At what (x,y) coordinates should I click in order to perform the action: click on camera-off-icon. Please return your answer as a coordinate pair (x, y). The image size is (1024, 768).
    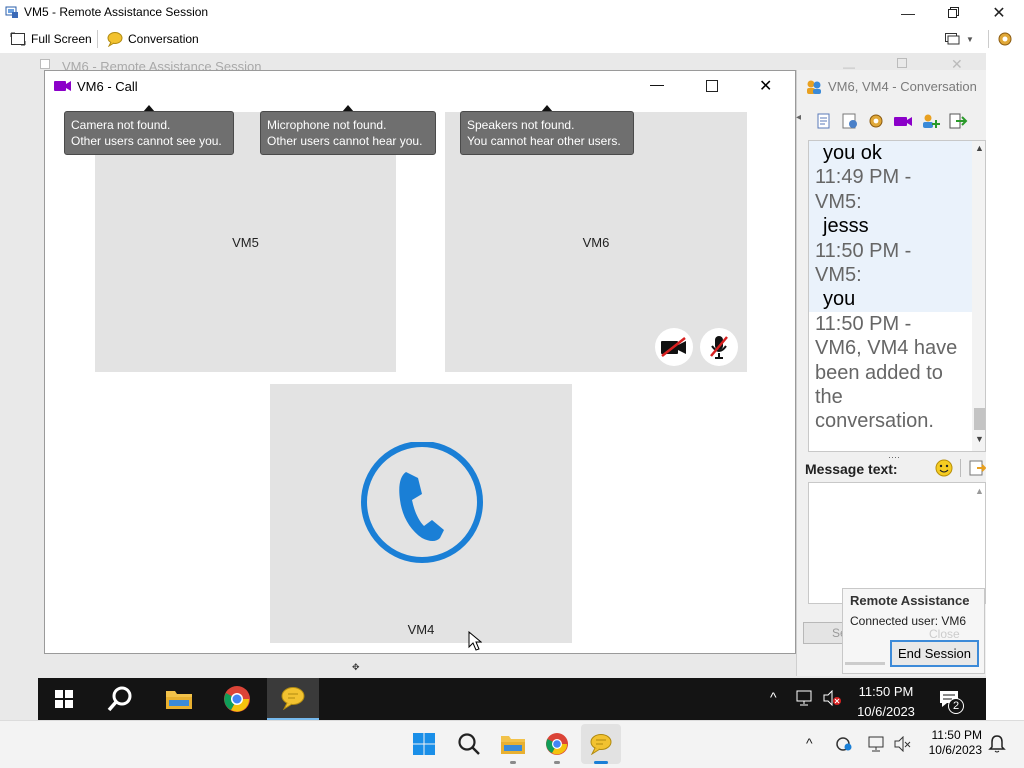
    Looking at the image, I should click on (673, 347).